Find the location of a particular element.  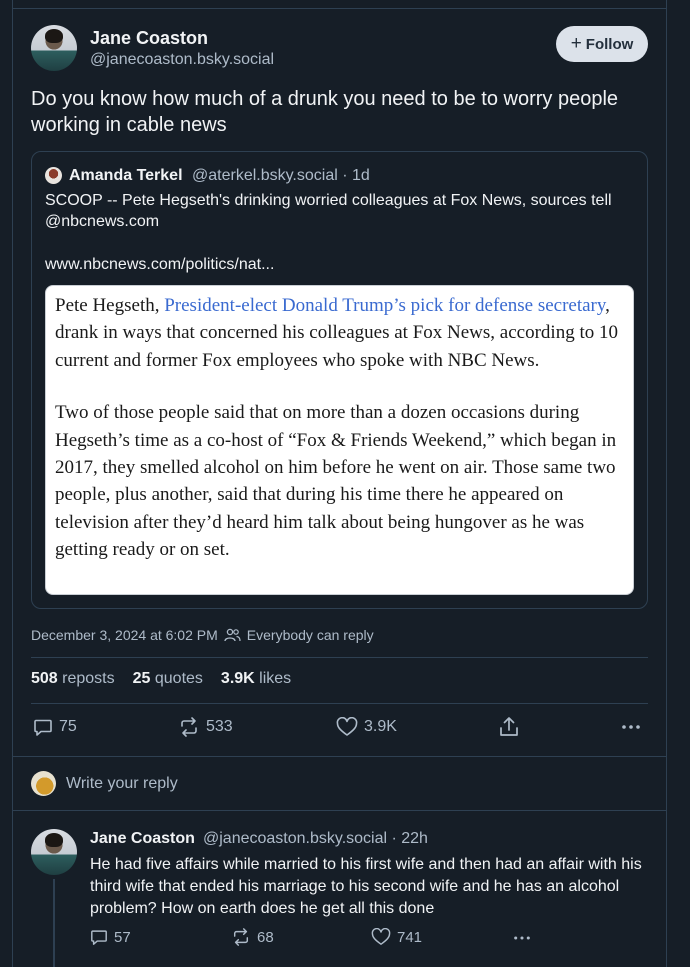

post-stats: 508 reposts 25 quotes 3.9K likes is located at coordinates (161, 679).